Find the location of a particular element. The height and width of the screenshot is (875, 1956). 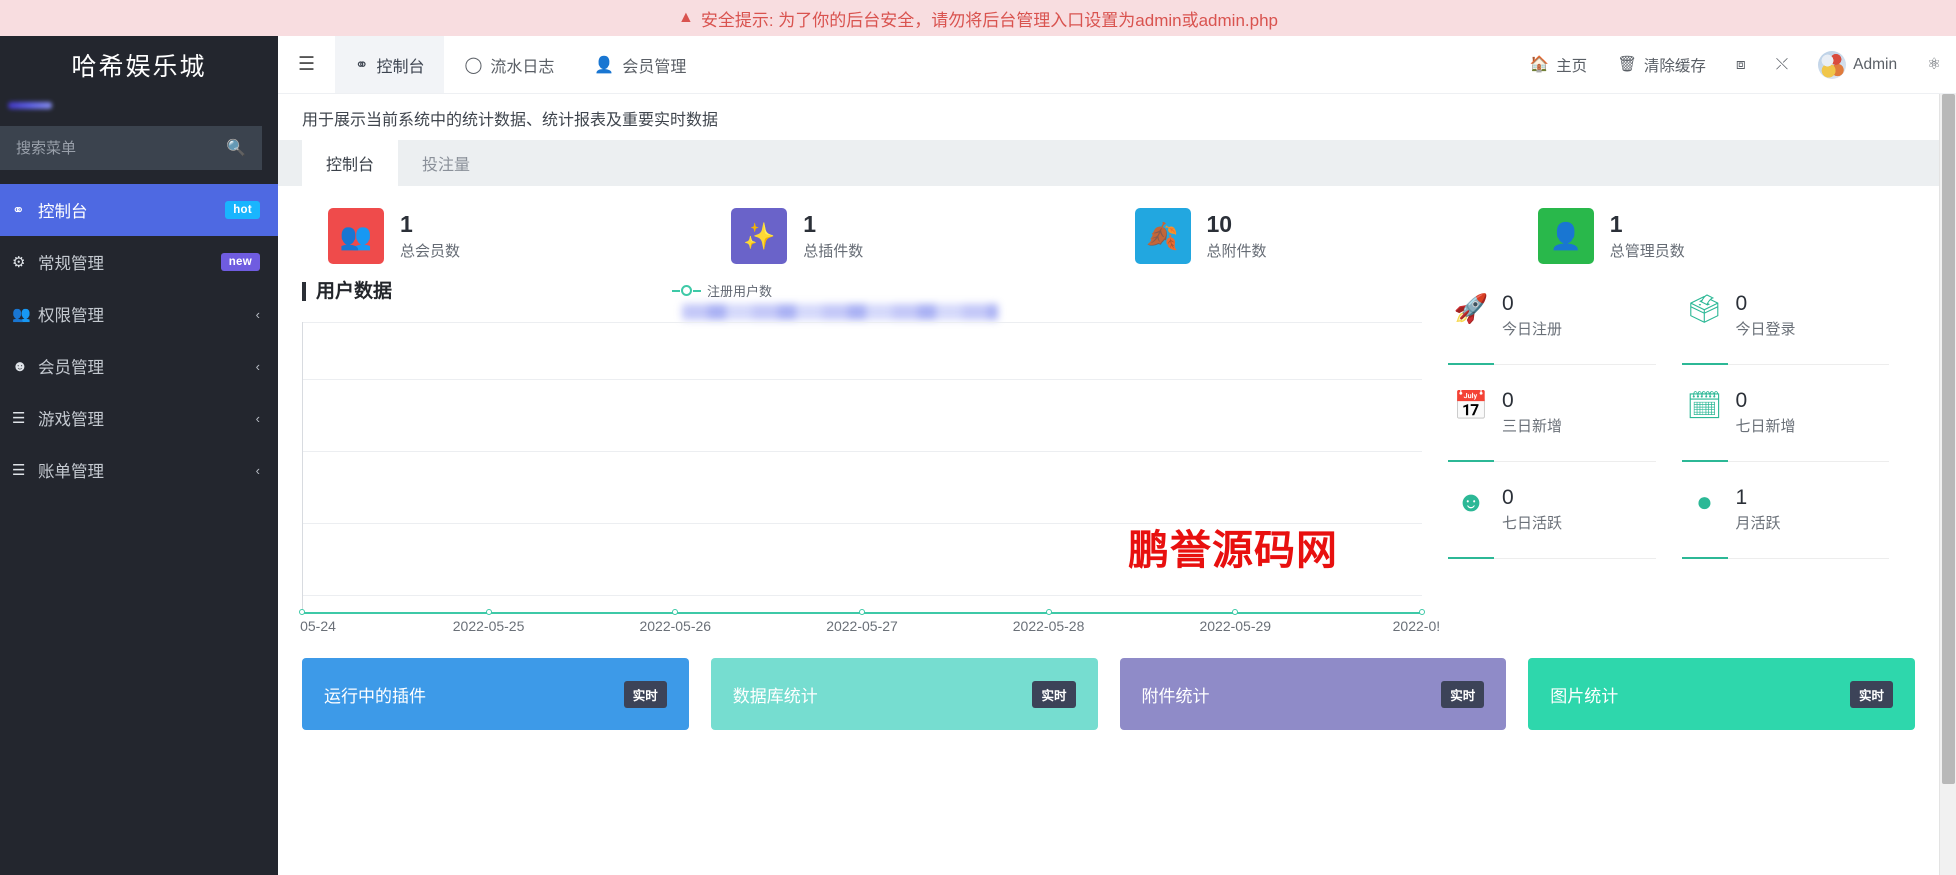

card-title: 数据库统计 is located at coordinates (775, 696).